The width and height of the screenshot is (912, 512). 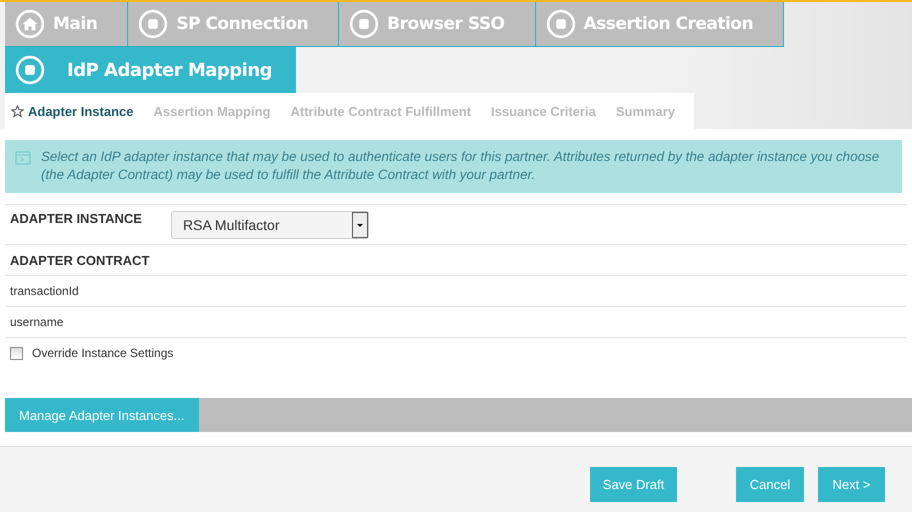 What do you see at coordinates (646, 111) in the screenshot?
I see `step-tab: Summary` at bounding box center [646, 111].